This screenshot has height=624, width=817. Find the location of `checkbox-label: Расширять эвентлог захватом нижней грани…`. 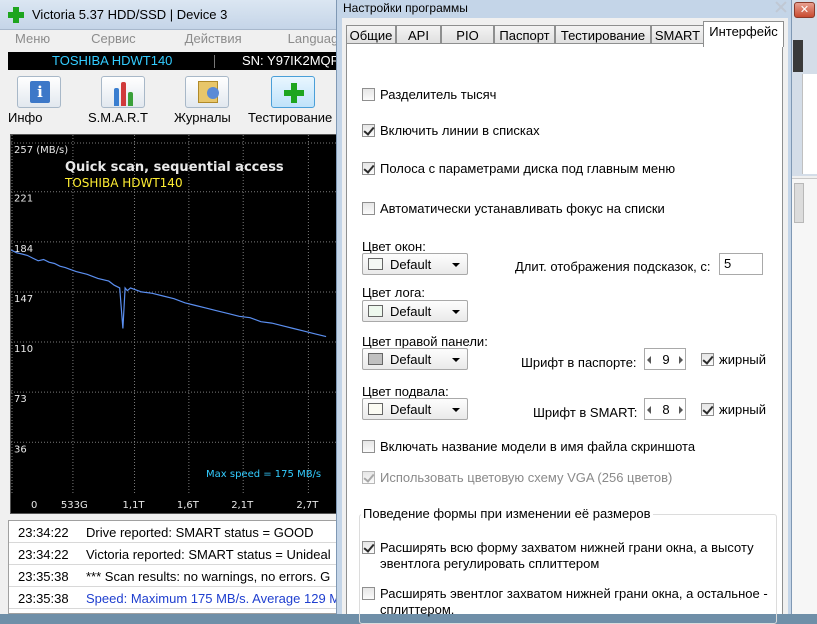

checkbox-label: Расширять эвентлог захватом нижней грани… is located at coordinates (574, 601).